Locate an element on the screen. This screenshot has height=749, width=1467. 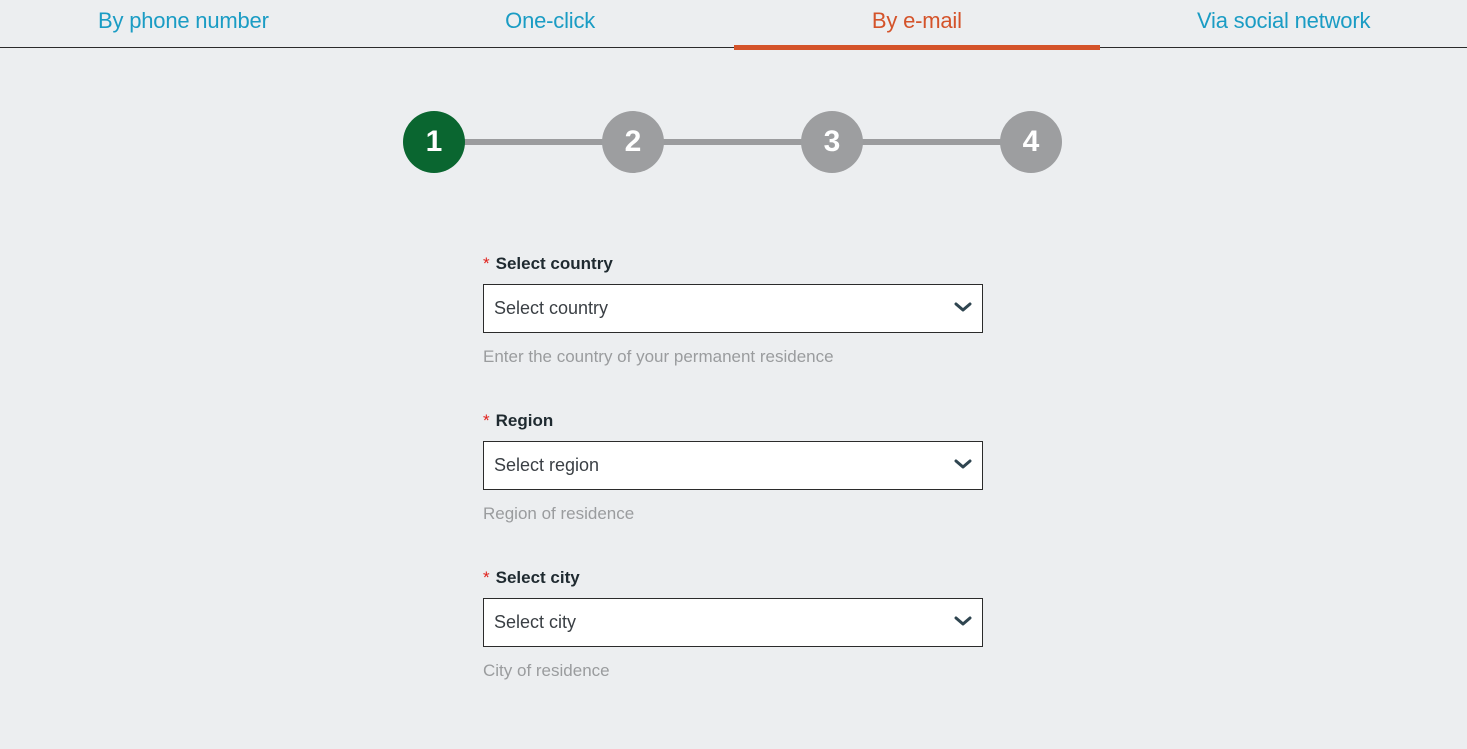
region-select: Select region is located at coordinates (733, 465).